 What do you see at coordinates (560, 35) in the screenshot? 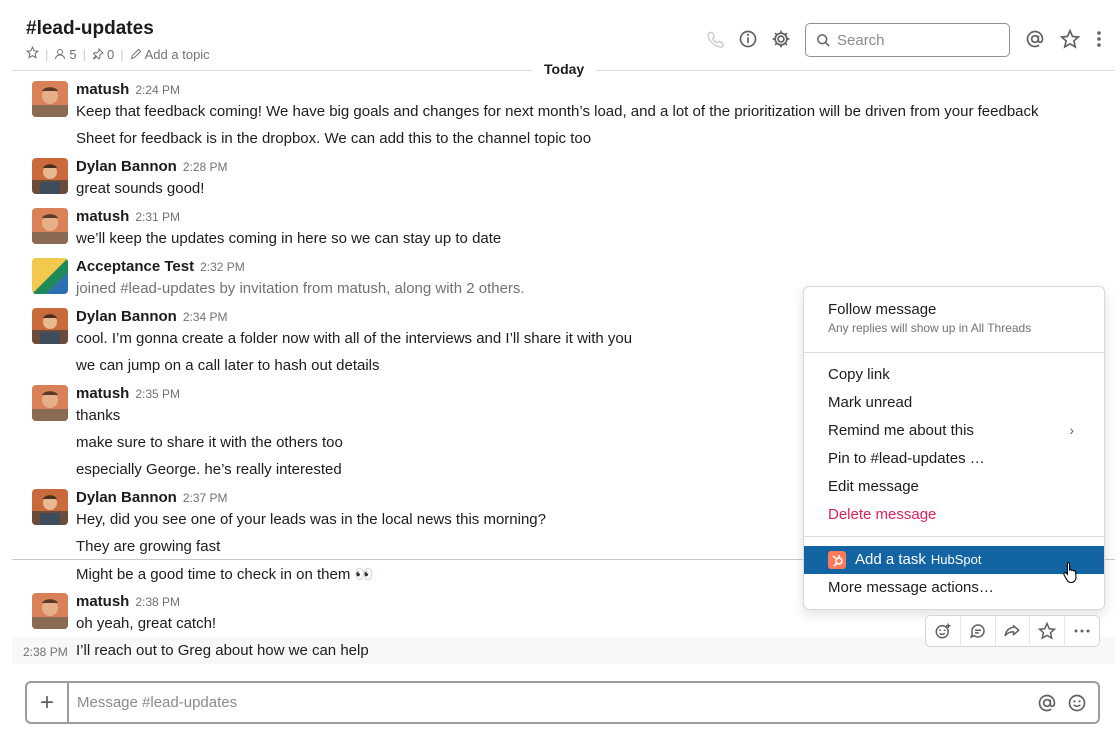
I see `channel-header: #lead-updates | 5 | 0 | Add a topic` at bounding box center [560, 35].